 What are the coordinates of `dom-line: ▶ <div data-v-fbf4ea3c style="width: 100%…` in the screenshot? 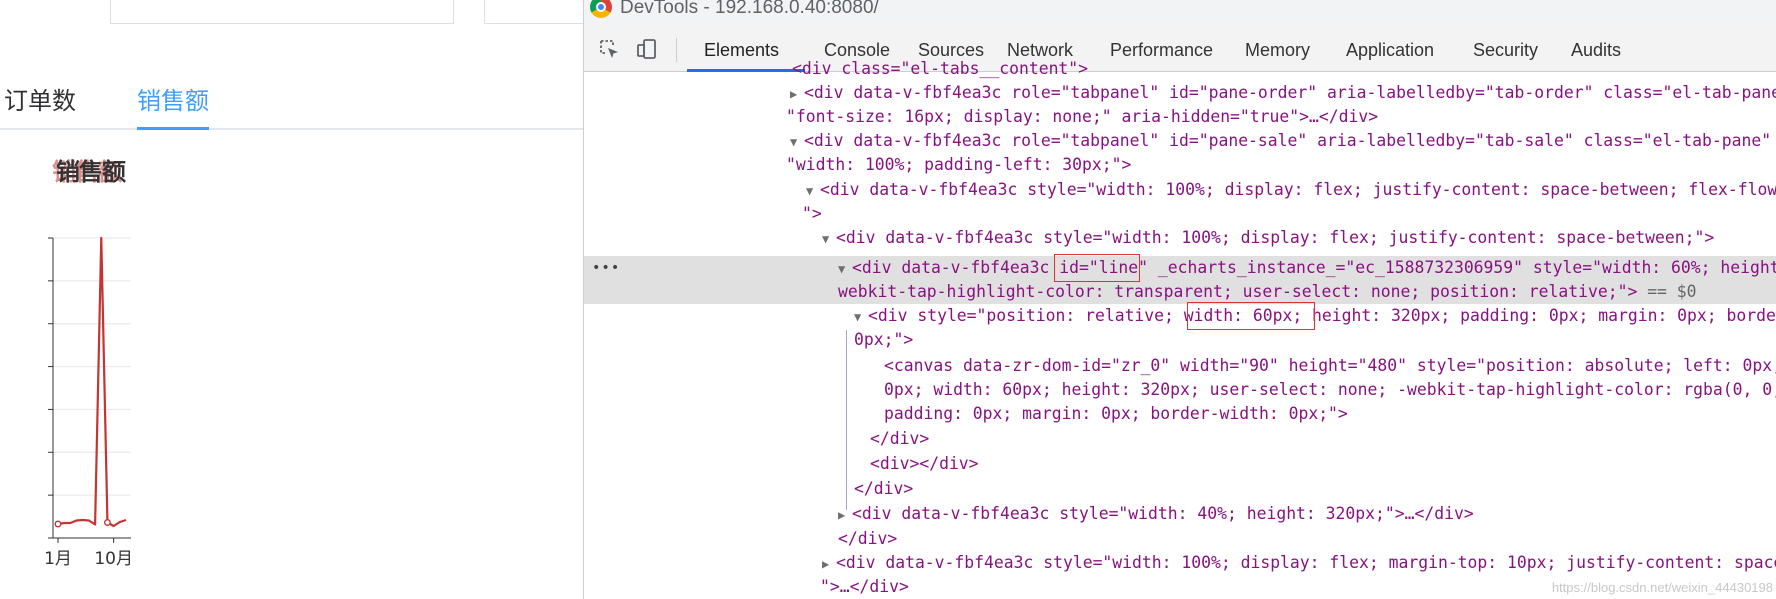 It's located at (1299, 563).